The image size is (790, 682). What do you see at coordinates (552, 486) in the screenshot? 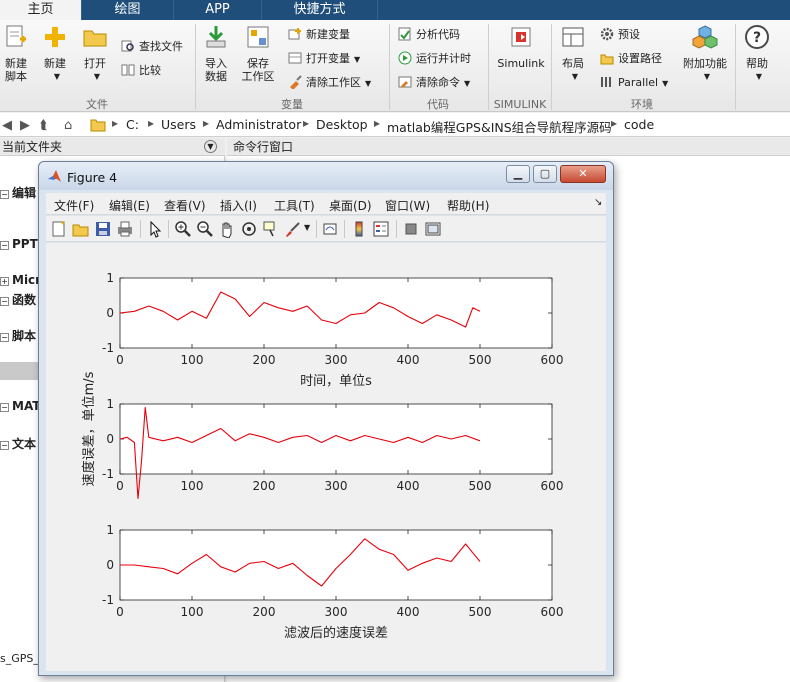
I see `x-tick-label: 600` at bounding box center [552, 486].